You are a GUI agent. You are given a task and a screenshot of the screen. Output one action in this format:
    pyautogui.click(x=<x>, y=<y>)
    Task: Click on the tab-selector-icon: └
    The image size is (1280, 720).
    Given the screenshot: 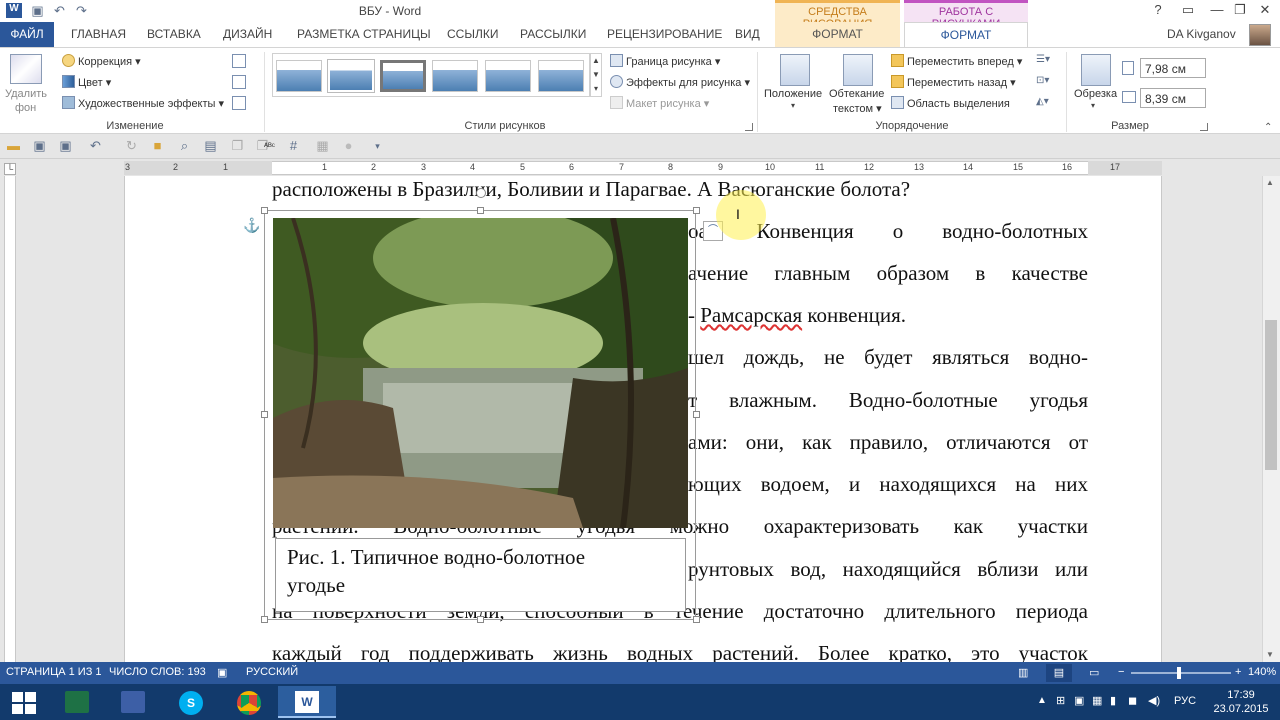 What is the action you would take?
    pyautogui.click(x=10, y=169)
    